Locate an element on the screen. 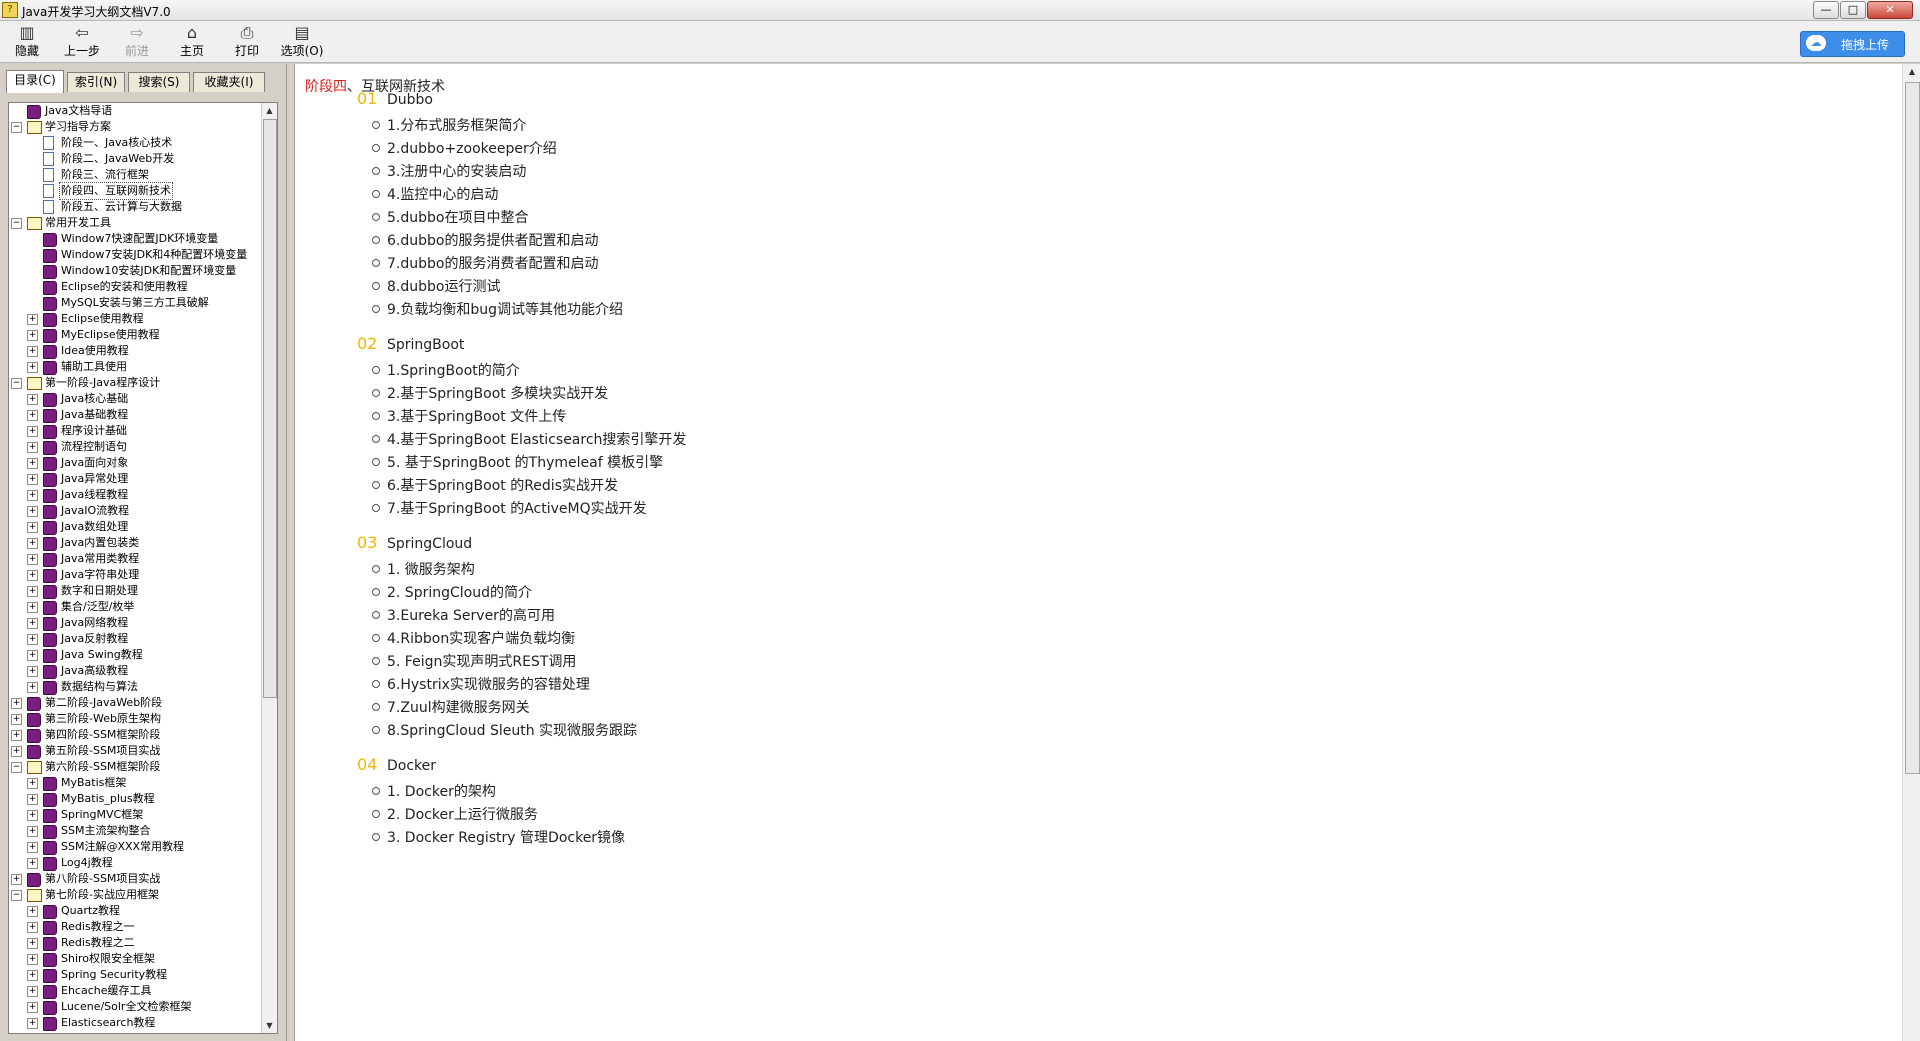  tree-item: − 第六阶段-SSM框架阶段 is located at coordinates (134, 767).